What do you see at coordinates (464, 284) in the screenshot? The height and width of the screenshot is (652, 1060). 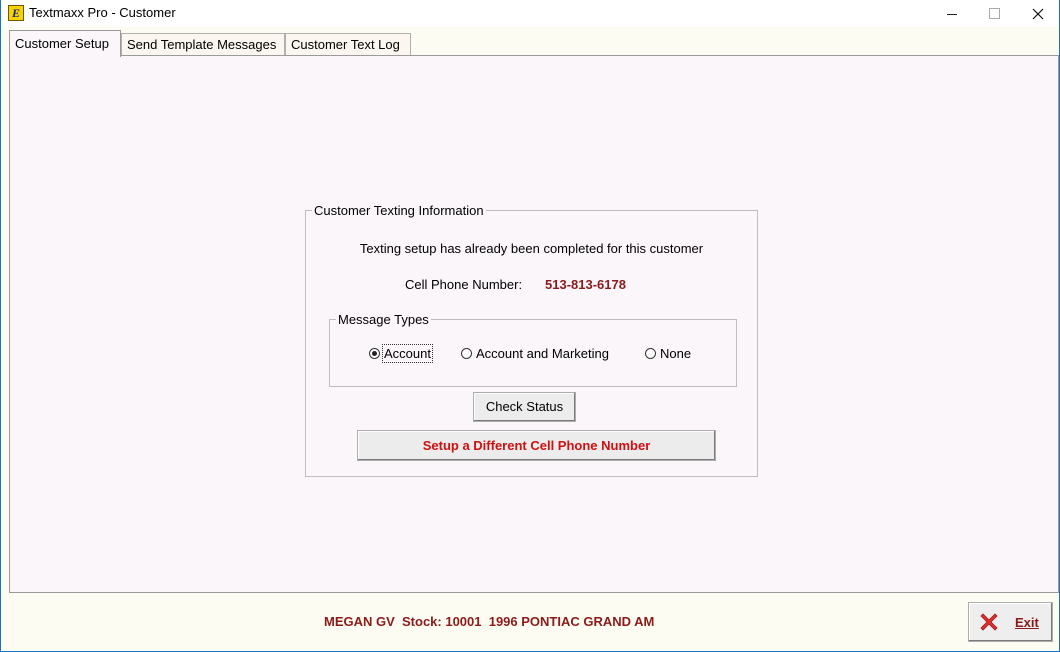 I see `phone-label: Cell Phone Number:` at bounding box center [464, 284].